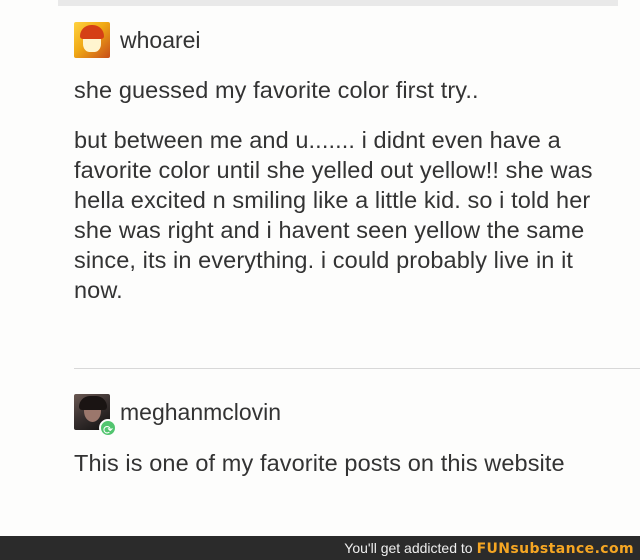 The width and height of the screenshot is (640, 560). Describe the element at coordinates (200, 412) in the screenshot. I see `username-meghanmclovin: meghanmclovin` at that location.